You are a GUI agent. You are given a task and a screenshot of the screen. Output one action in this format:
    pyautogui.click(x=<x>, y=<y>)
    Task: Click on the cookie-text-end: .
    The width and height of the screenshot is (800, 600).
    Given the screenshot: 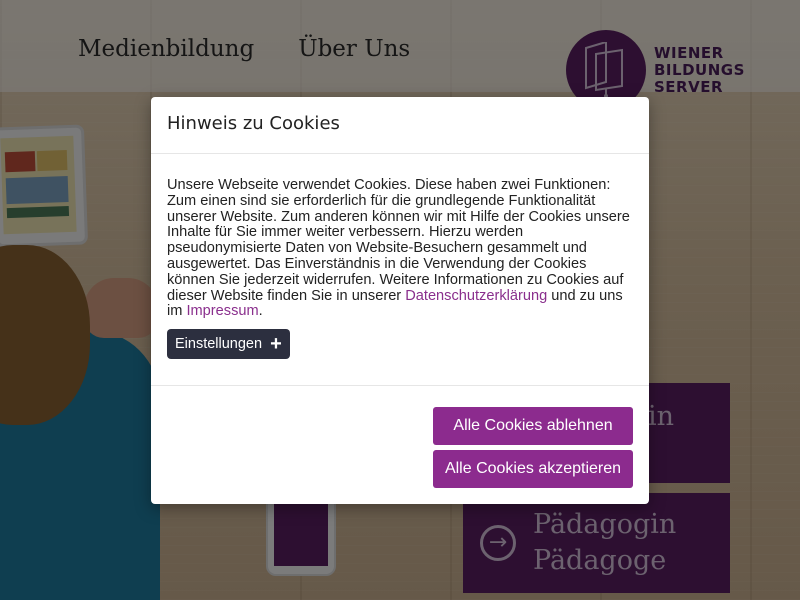 What is the action you would take?
    pyautogui.click(x=260, y=311)
    